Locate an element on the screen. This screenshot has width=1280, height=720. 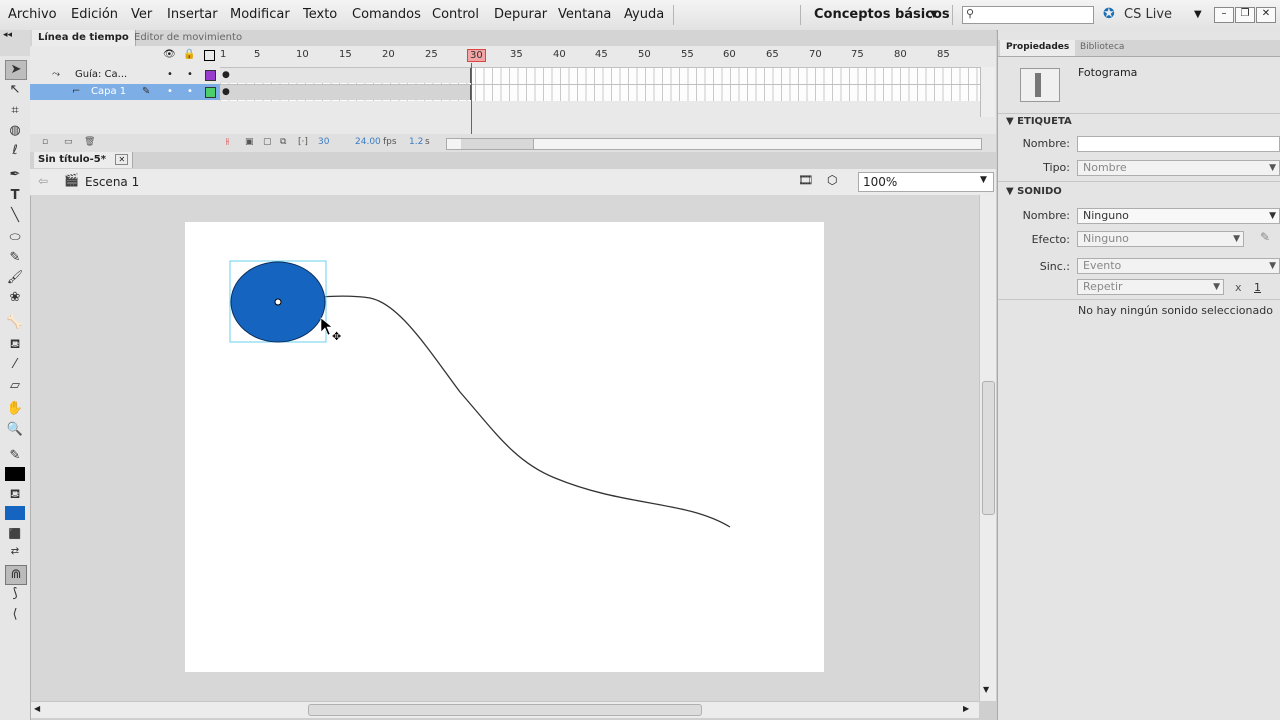
lasso-tool-icon: ℓ is located at coordinates (15, 151).